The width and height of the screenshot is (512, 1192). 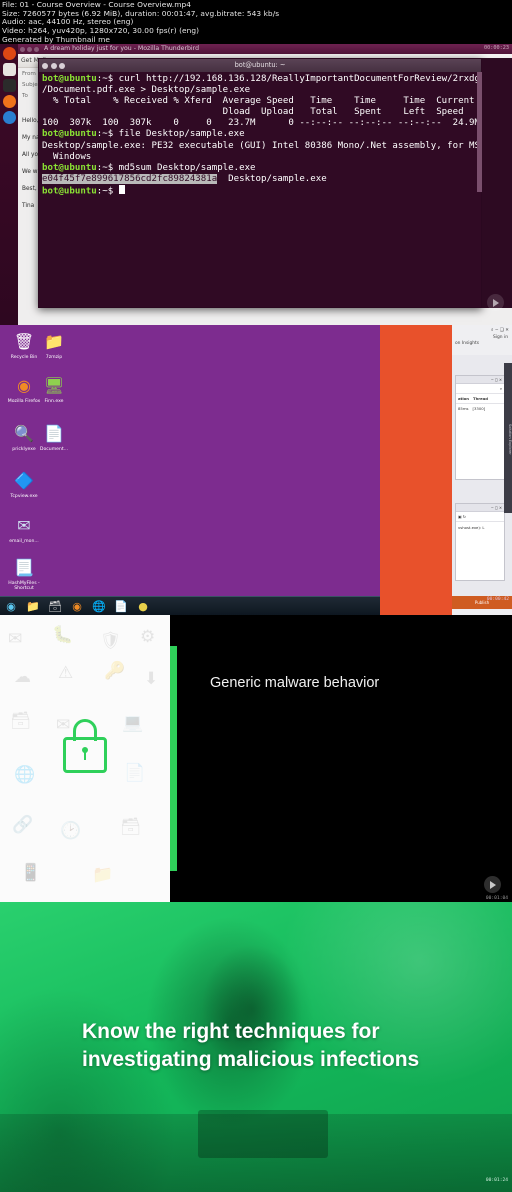 I want to click on panel1-timestamp: 00:00:23, so click(x=496, y=48).